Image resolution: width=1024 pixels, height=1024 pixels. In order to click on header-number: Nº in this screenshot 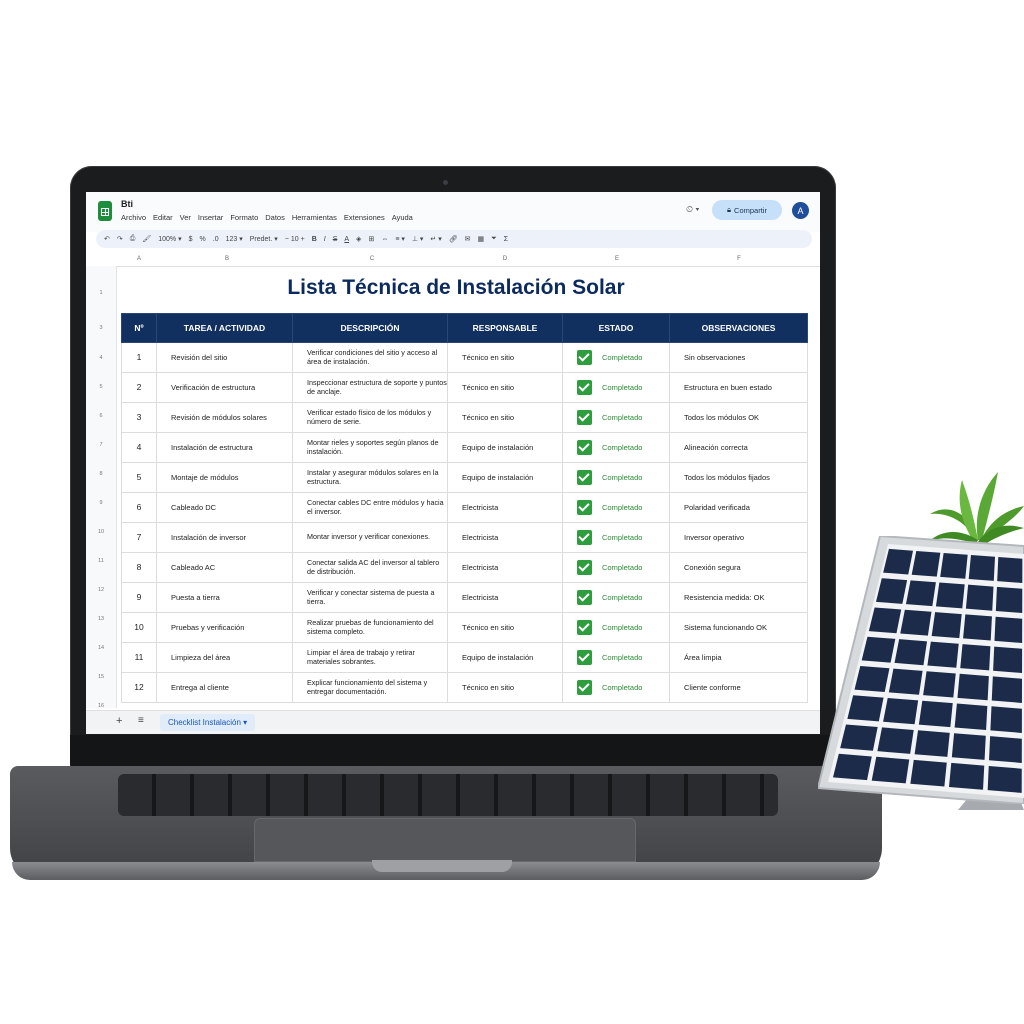, I will do `click(139, 328)`.